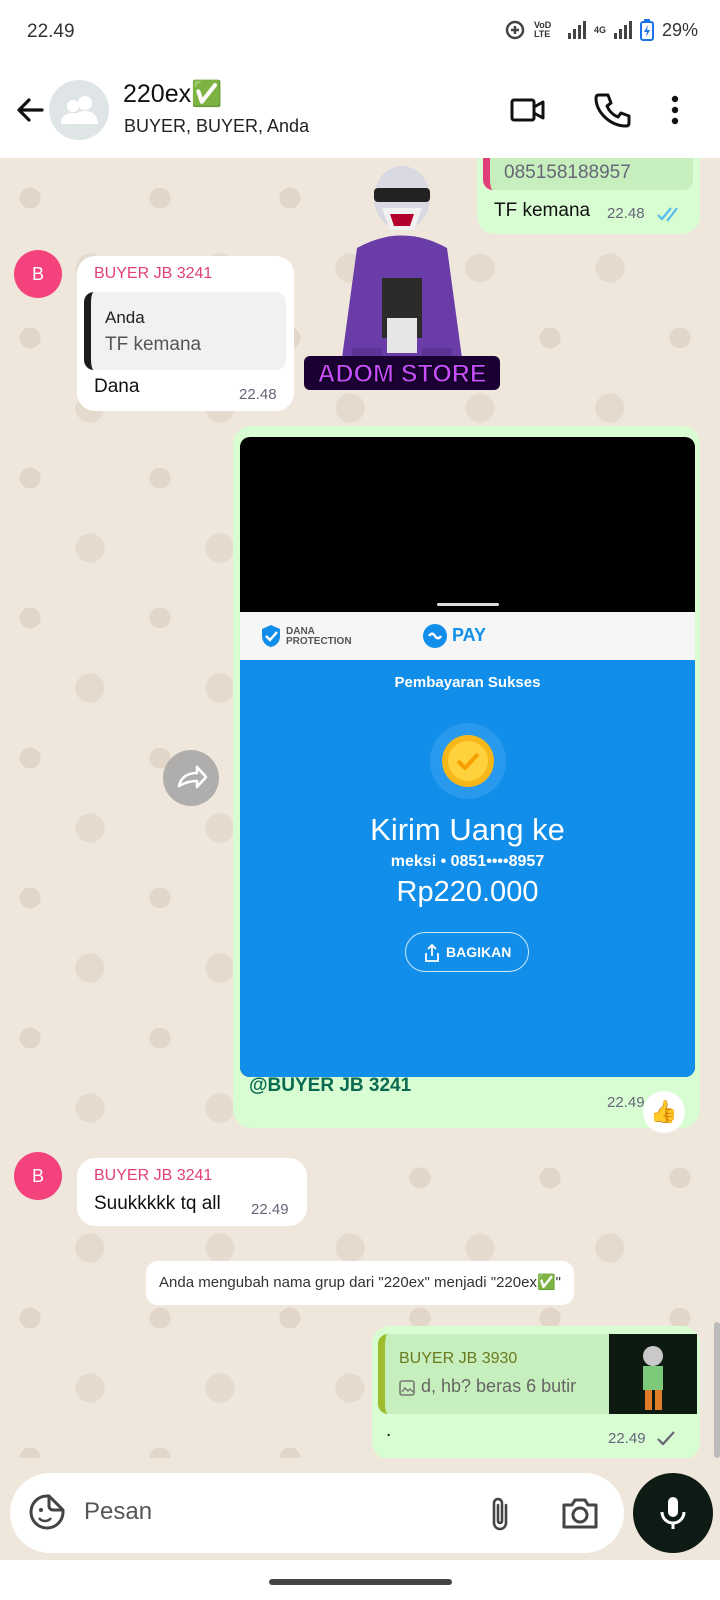  Describe the element at coordinates (118, 1512) in the screenshot. I see `message-input: Pesan` at that location.